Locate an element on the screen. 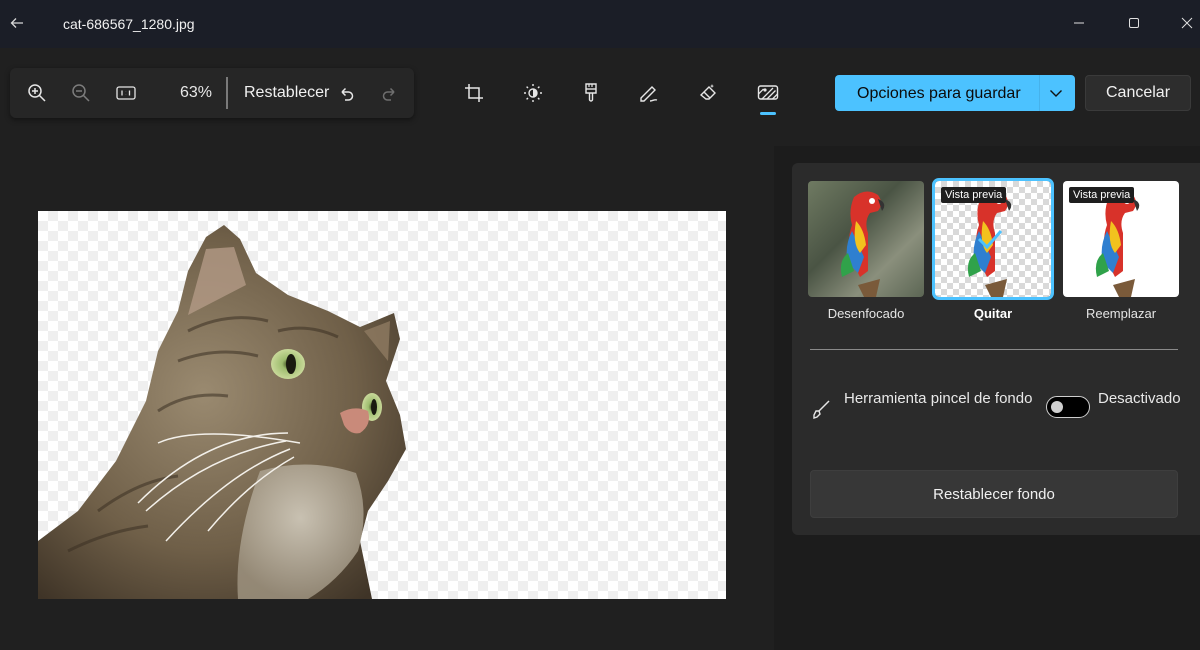  erase-tool is located at coordinates (708, 93).